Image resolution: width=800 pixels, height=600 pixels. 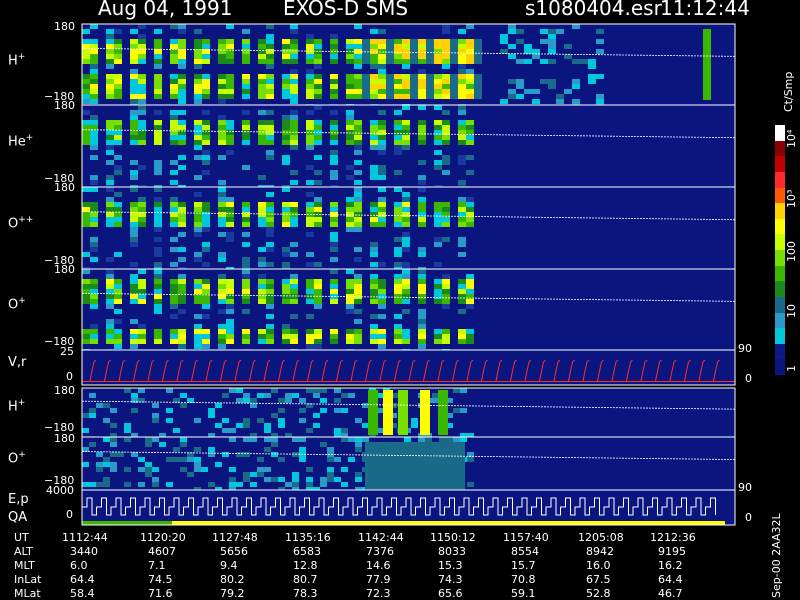 What do you see at coordinates (18, 499) in the screenshot?
I see `panel-label-ep: E,p` at bounding box center [18, 499].